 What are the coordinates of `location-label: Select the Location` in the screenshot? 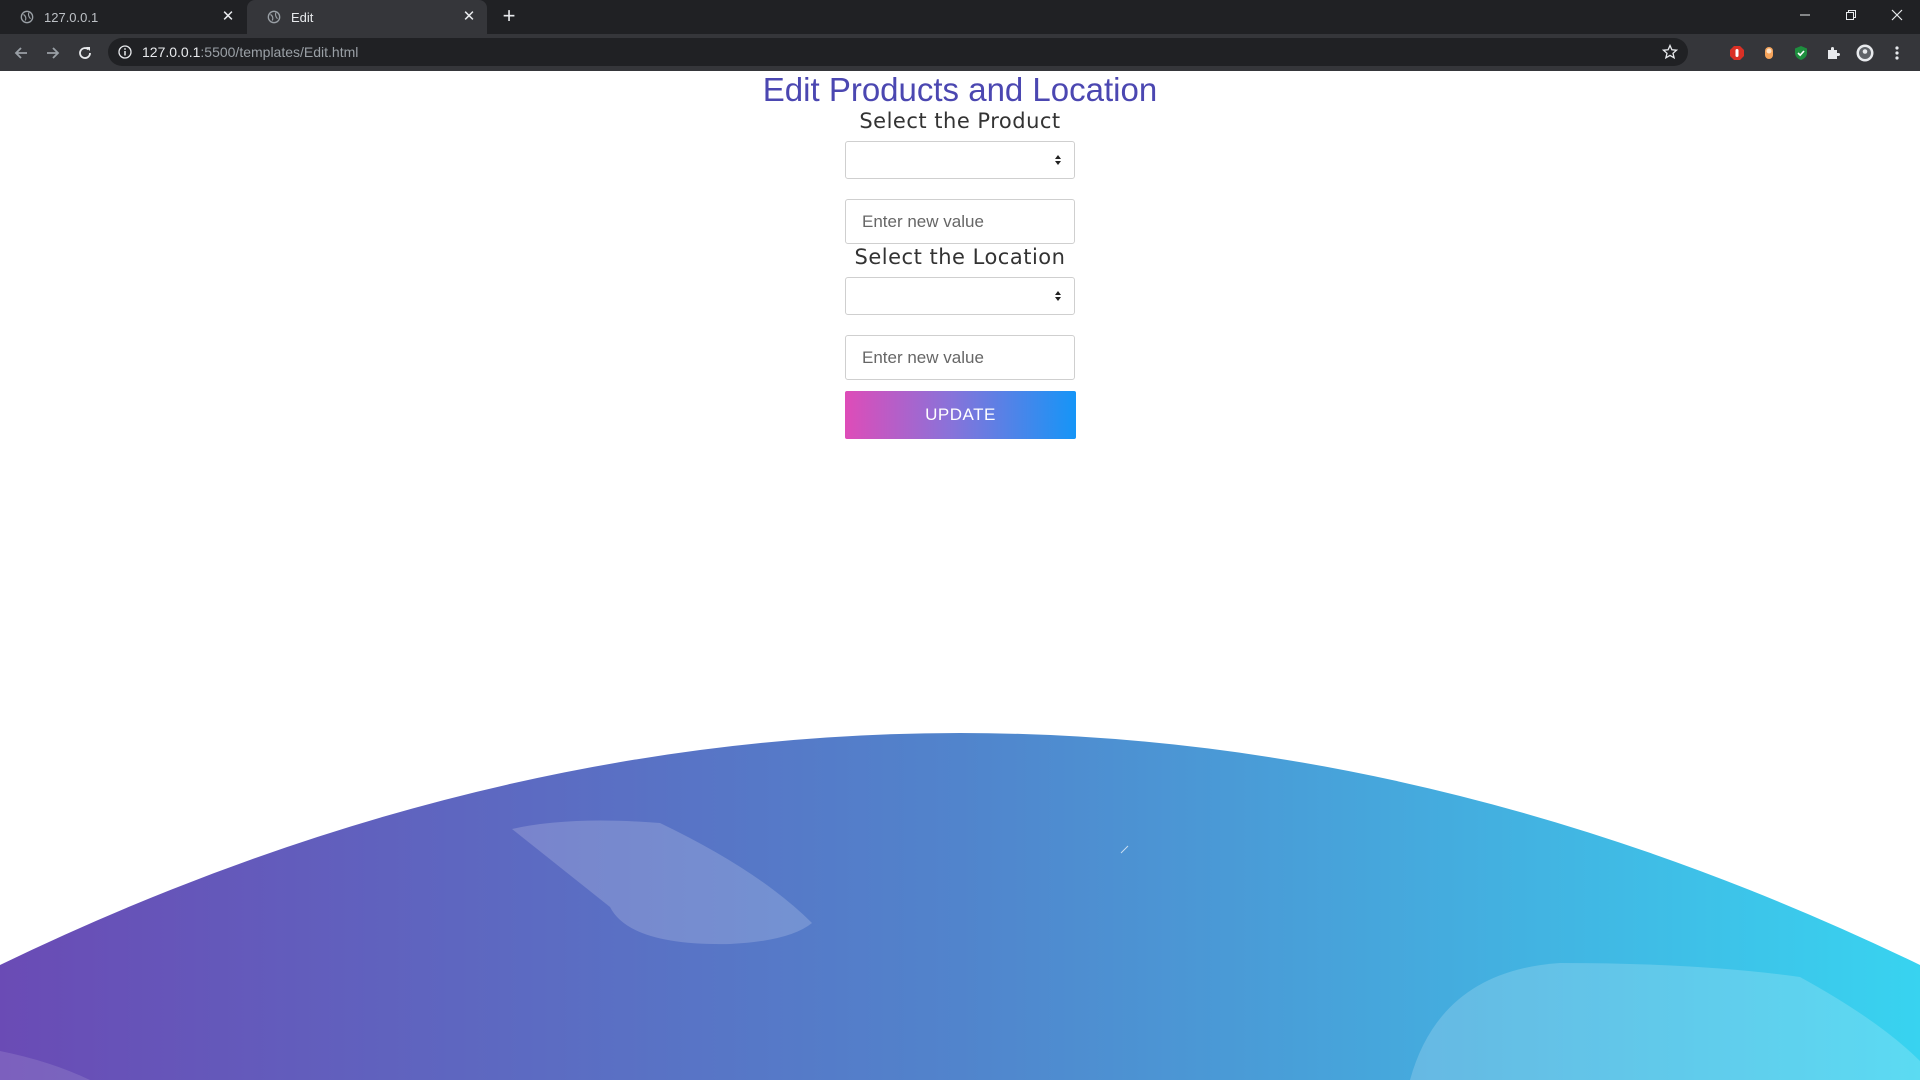 It's located at (960, 257).